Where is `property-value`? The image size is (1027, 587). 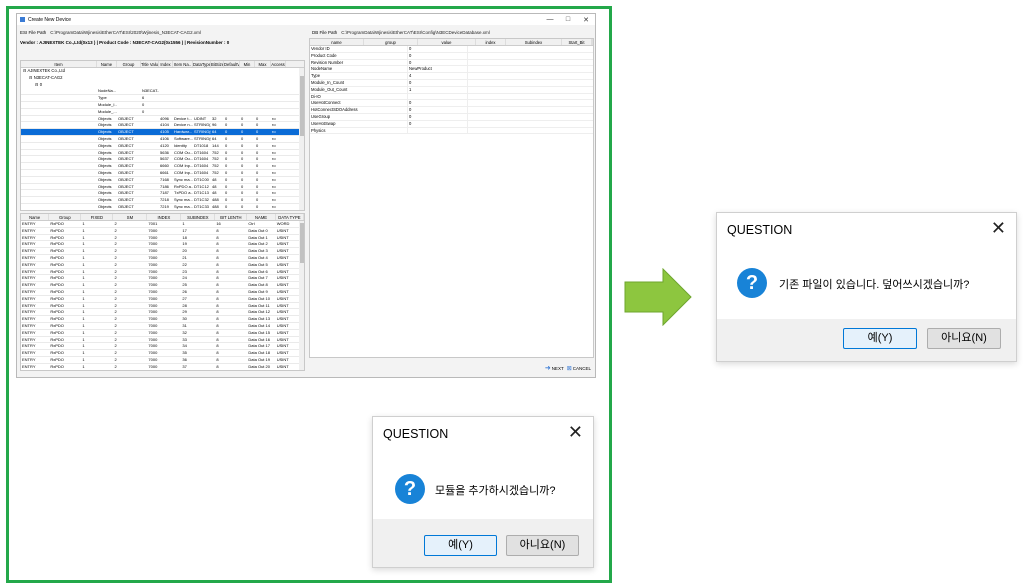 property-value is located at coordinates (438, 96).